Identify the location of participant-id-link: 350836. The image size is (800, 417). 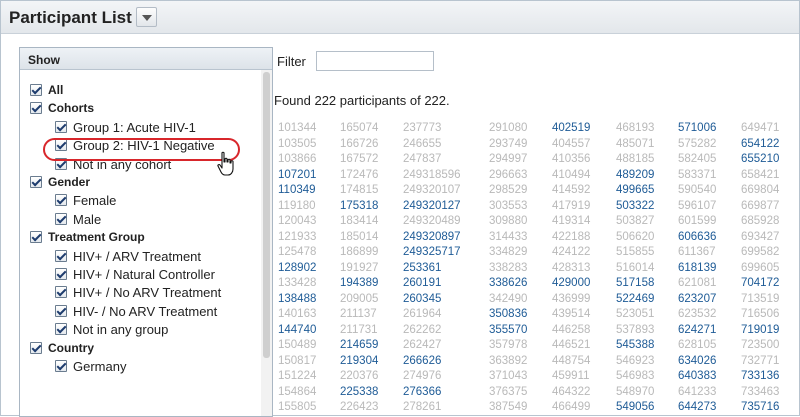
(508, 314).